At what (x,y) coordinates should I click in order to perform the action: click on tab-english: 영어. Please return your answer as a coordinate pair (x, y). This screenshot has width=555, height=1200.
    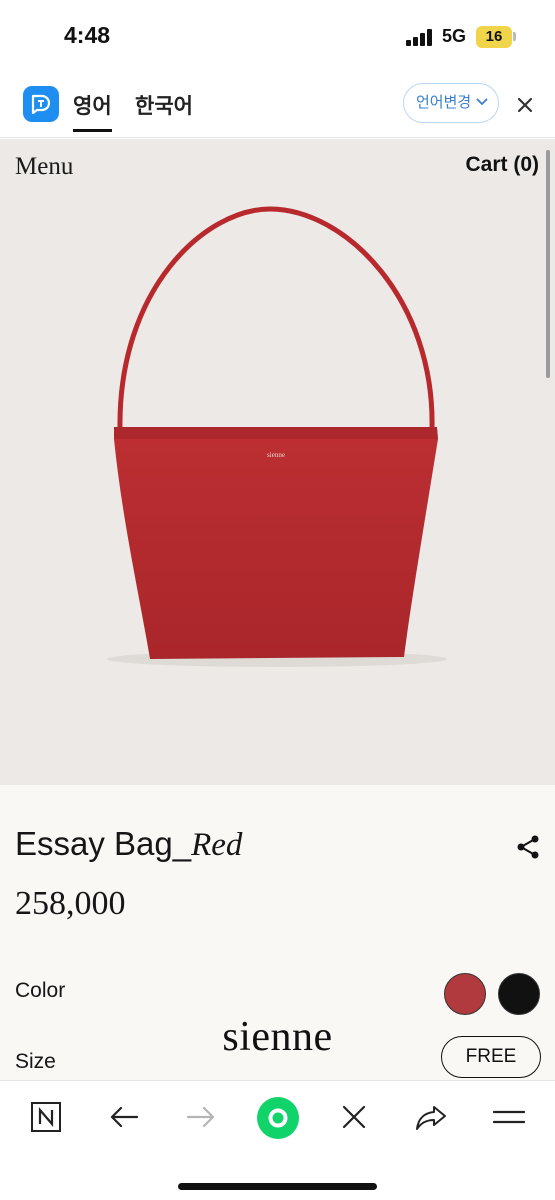
    Looking at the image, I should click on (92, 111).